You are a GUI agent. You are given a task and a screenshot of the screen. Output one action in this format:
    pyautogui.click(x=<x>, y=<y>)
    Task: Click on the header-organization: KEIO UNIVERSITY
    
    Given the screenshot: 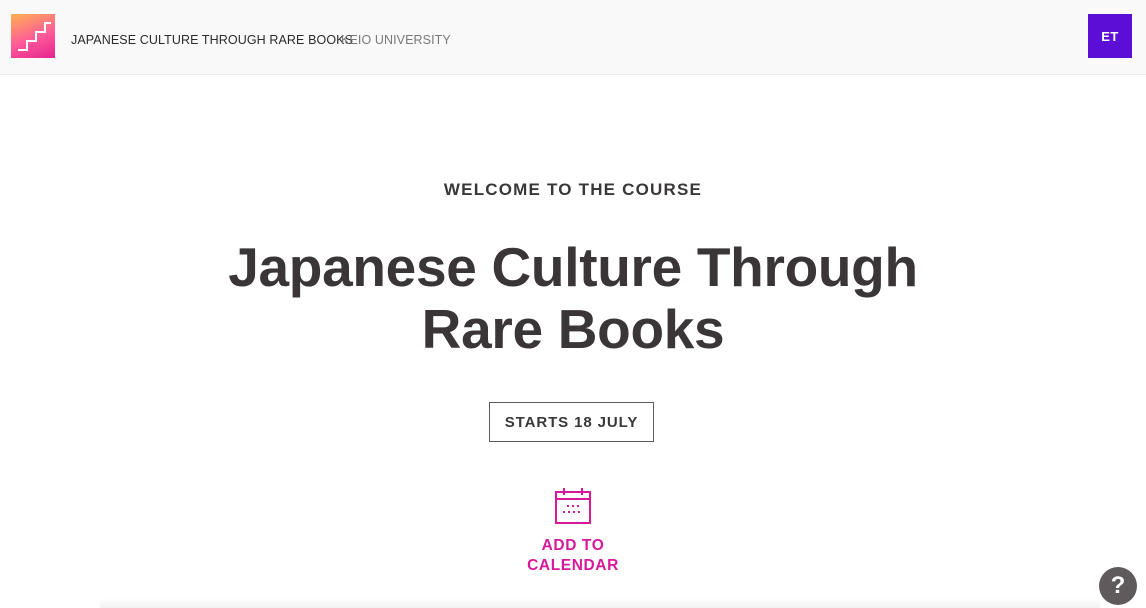 What is the action you would take?
    pyautogui.click(x=396, y=40)
    